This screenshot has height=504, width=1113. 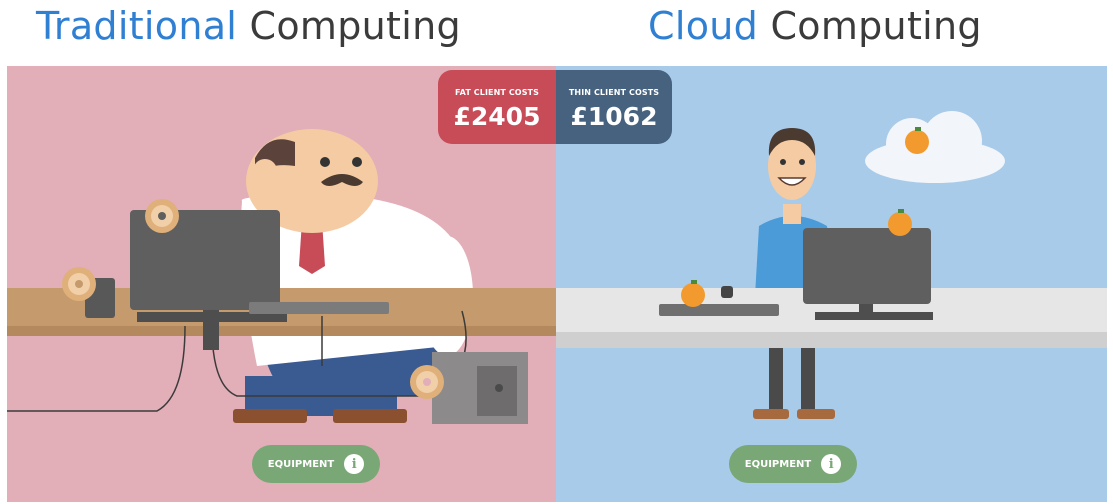 I want to click on title-cloud-computing: Cloud Computing, so click(x=815, y=26).